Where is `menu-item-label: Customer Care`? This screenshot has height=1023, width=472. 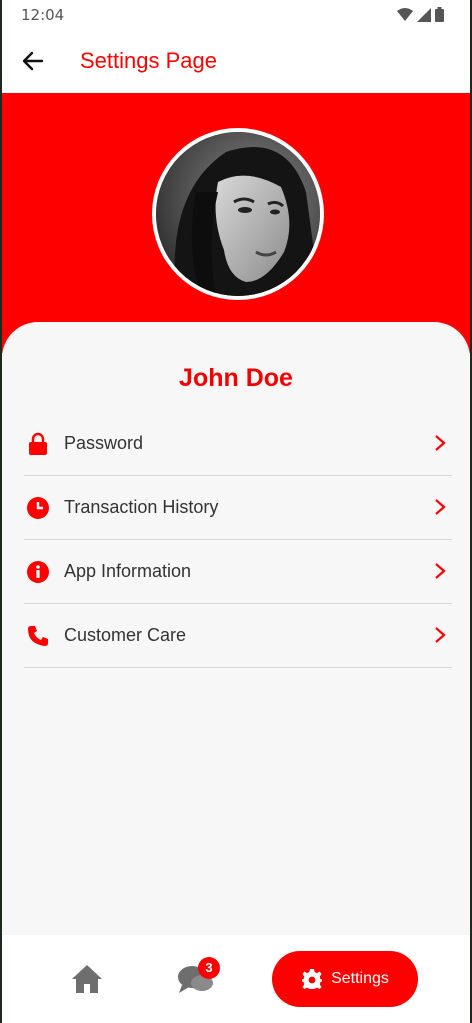 menu-item-label: Customer Care is located at coordinates (125, 635).